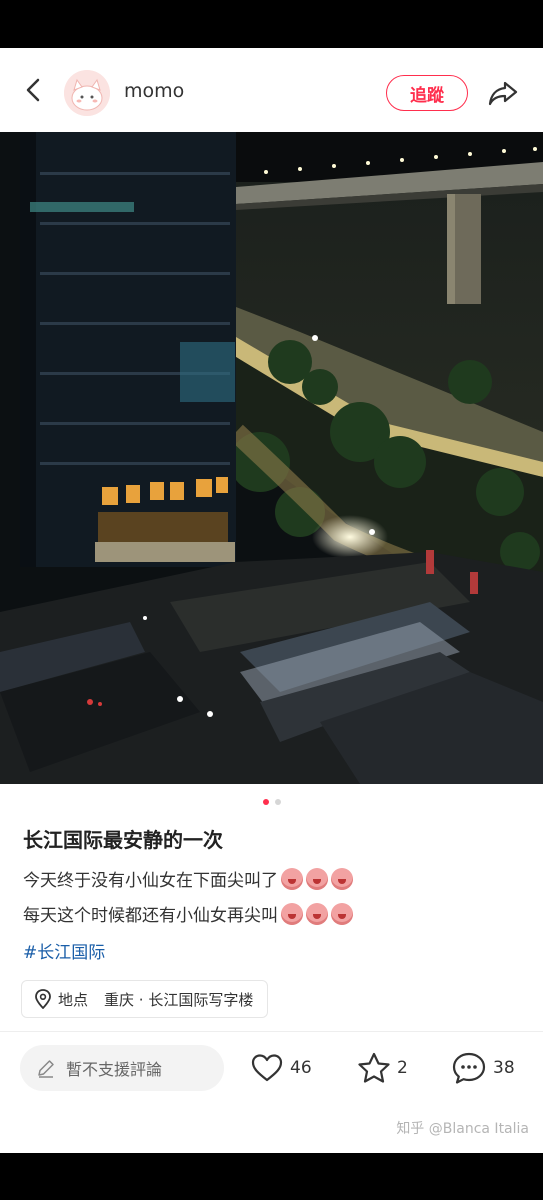 Image resolution: width=543 pixels, height=1200 pixels. What do you see at coordinates (503, 93) in the screenshot?
I see `share-icon` at bounding box center [503, 93].